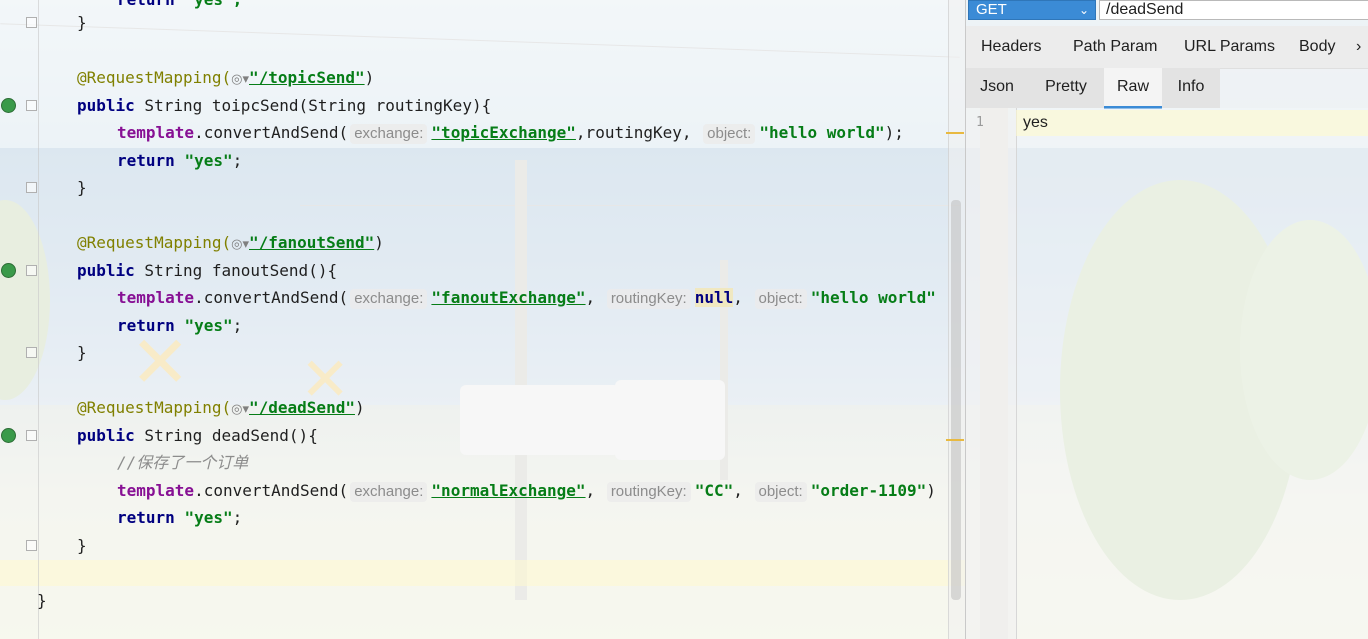  I want to click on current-line-highlight, so click(1192, 123).